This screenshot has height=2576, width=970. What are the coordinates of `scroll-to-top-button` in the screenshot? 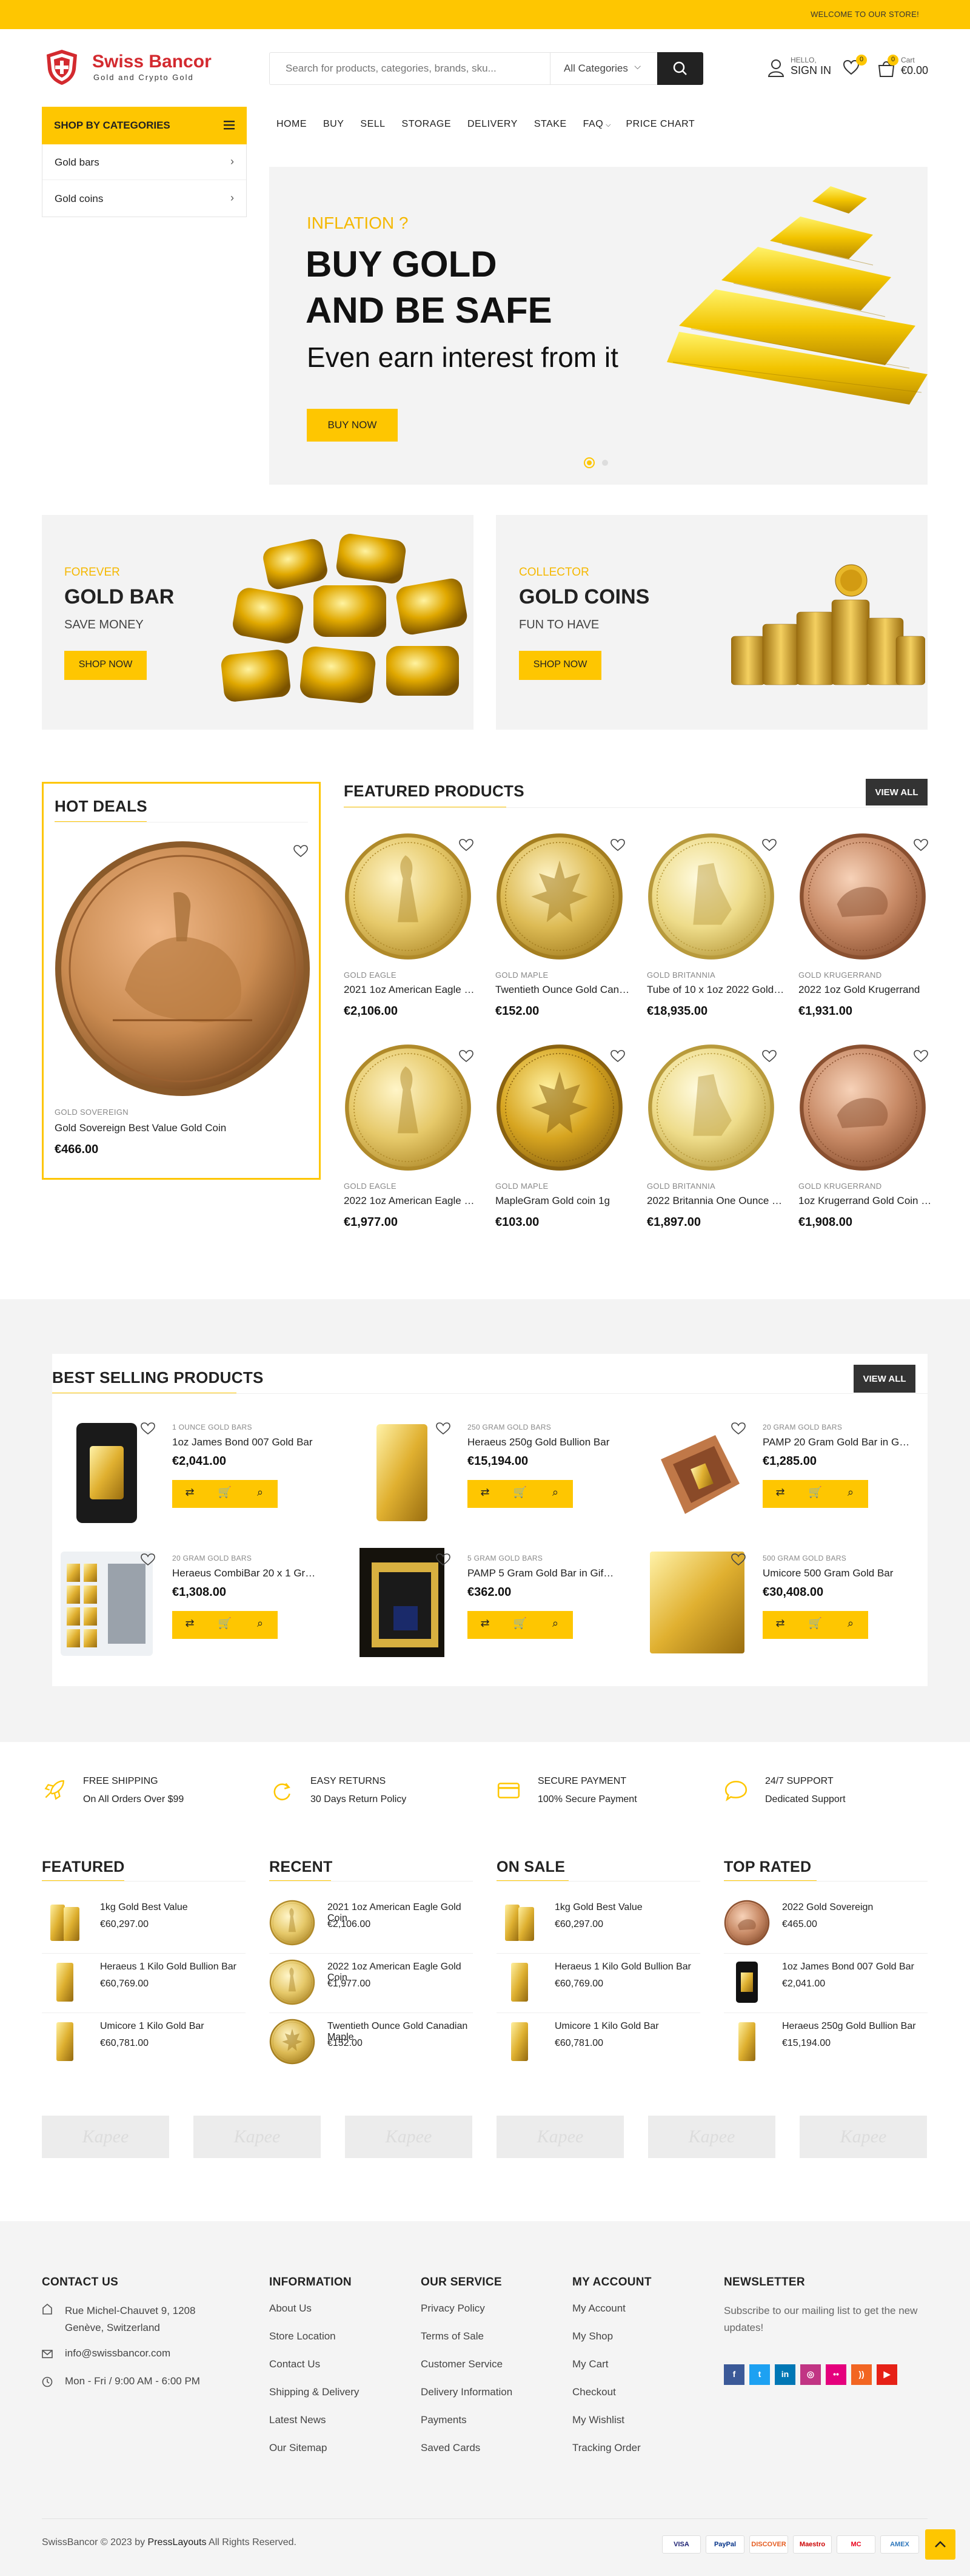 It's located at (940, 2544).